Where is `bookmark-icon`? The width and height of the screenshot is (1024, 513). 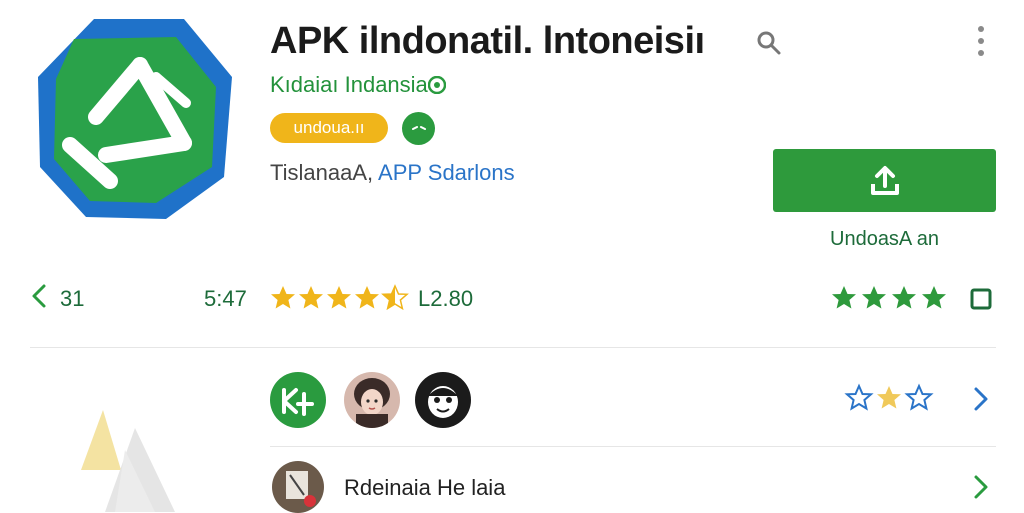
bookmark-icon is located at coordinates (981, 299).